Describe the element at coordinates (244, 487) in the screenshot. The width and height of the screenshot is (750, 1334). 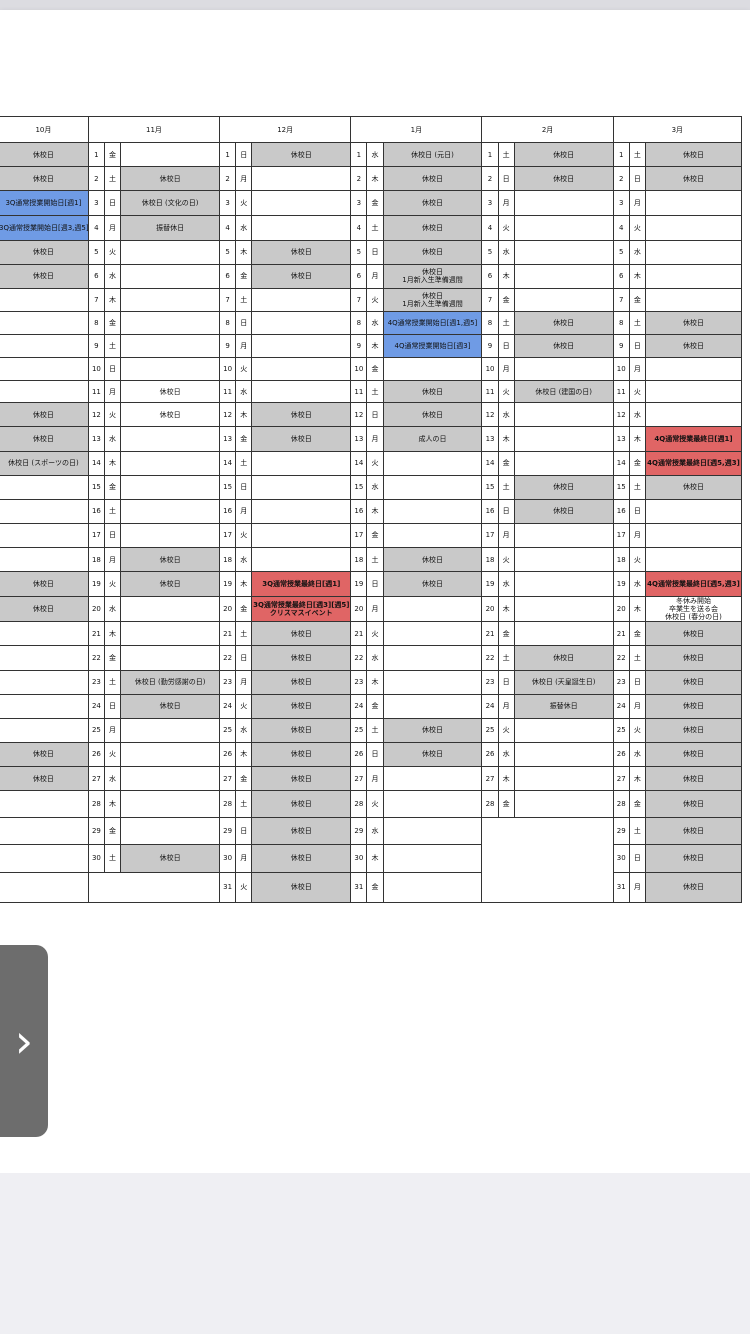
I see `dec-weekday: 日` at that location.